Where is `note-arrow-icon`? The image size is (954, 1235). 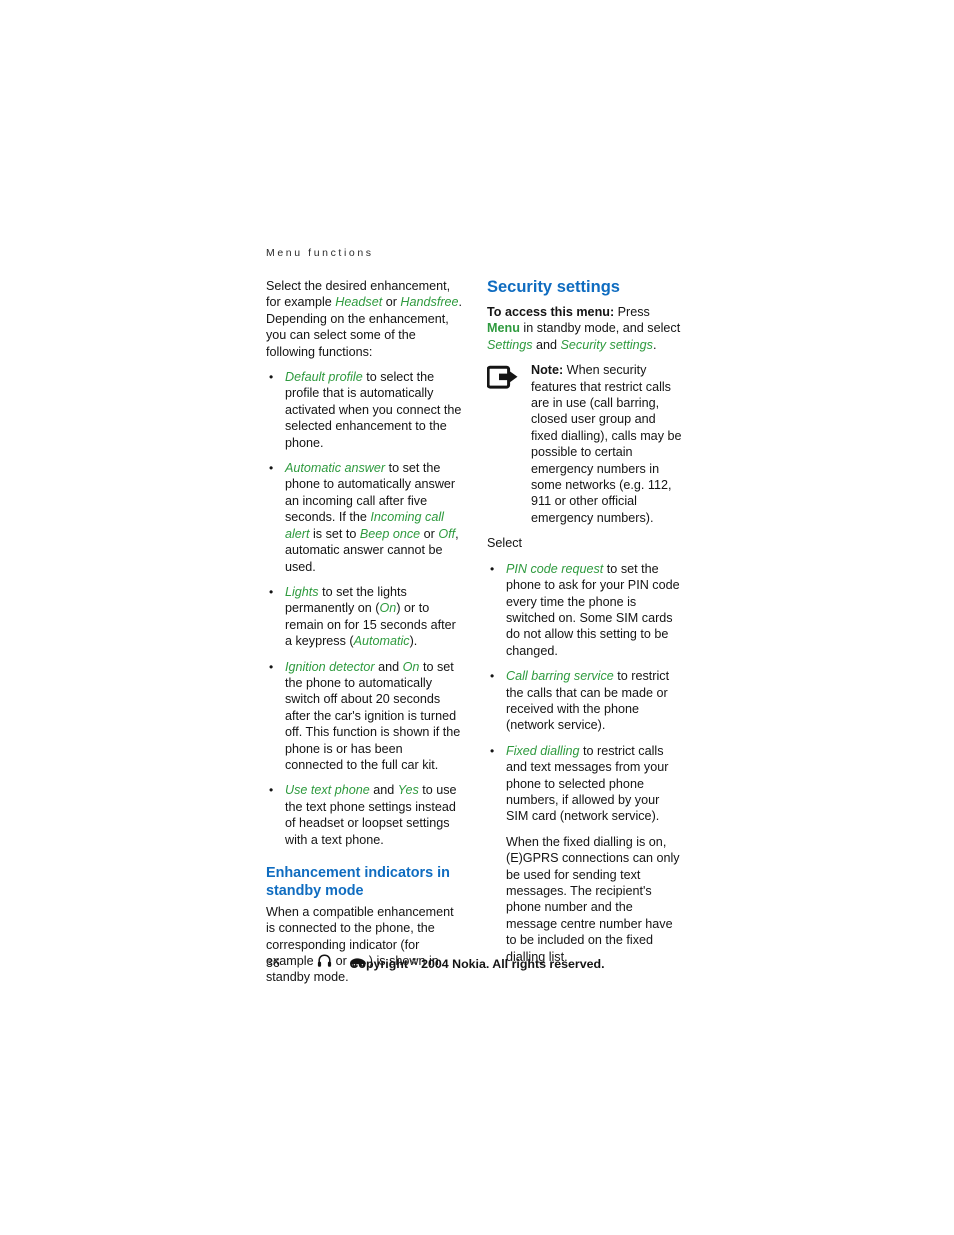
note-arrow-icon is located at coordinates (503, 378).